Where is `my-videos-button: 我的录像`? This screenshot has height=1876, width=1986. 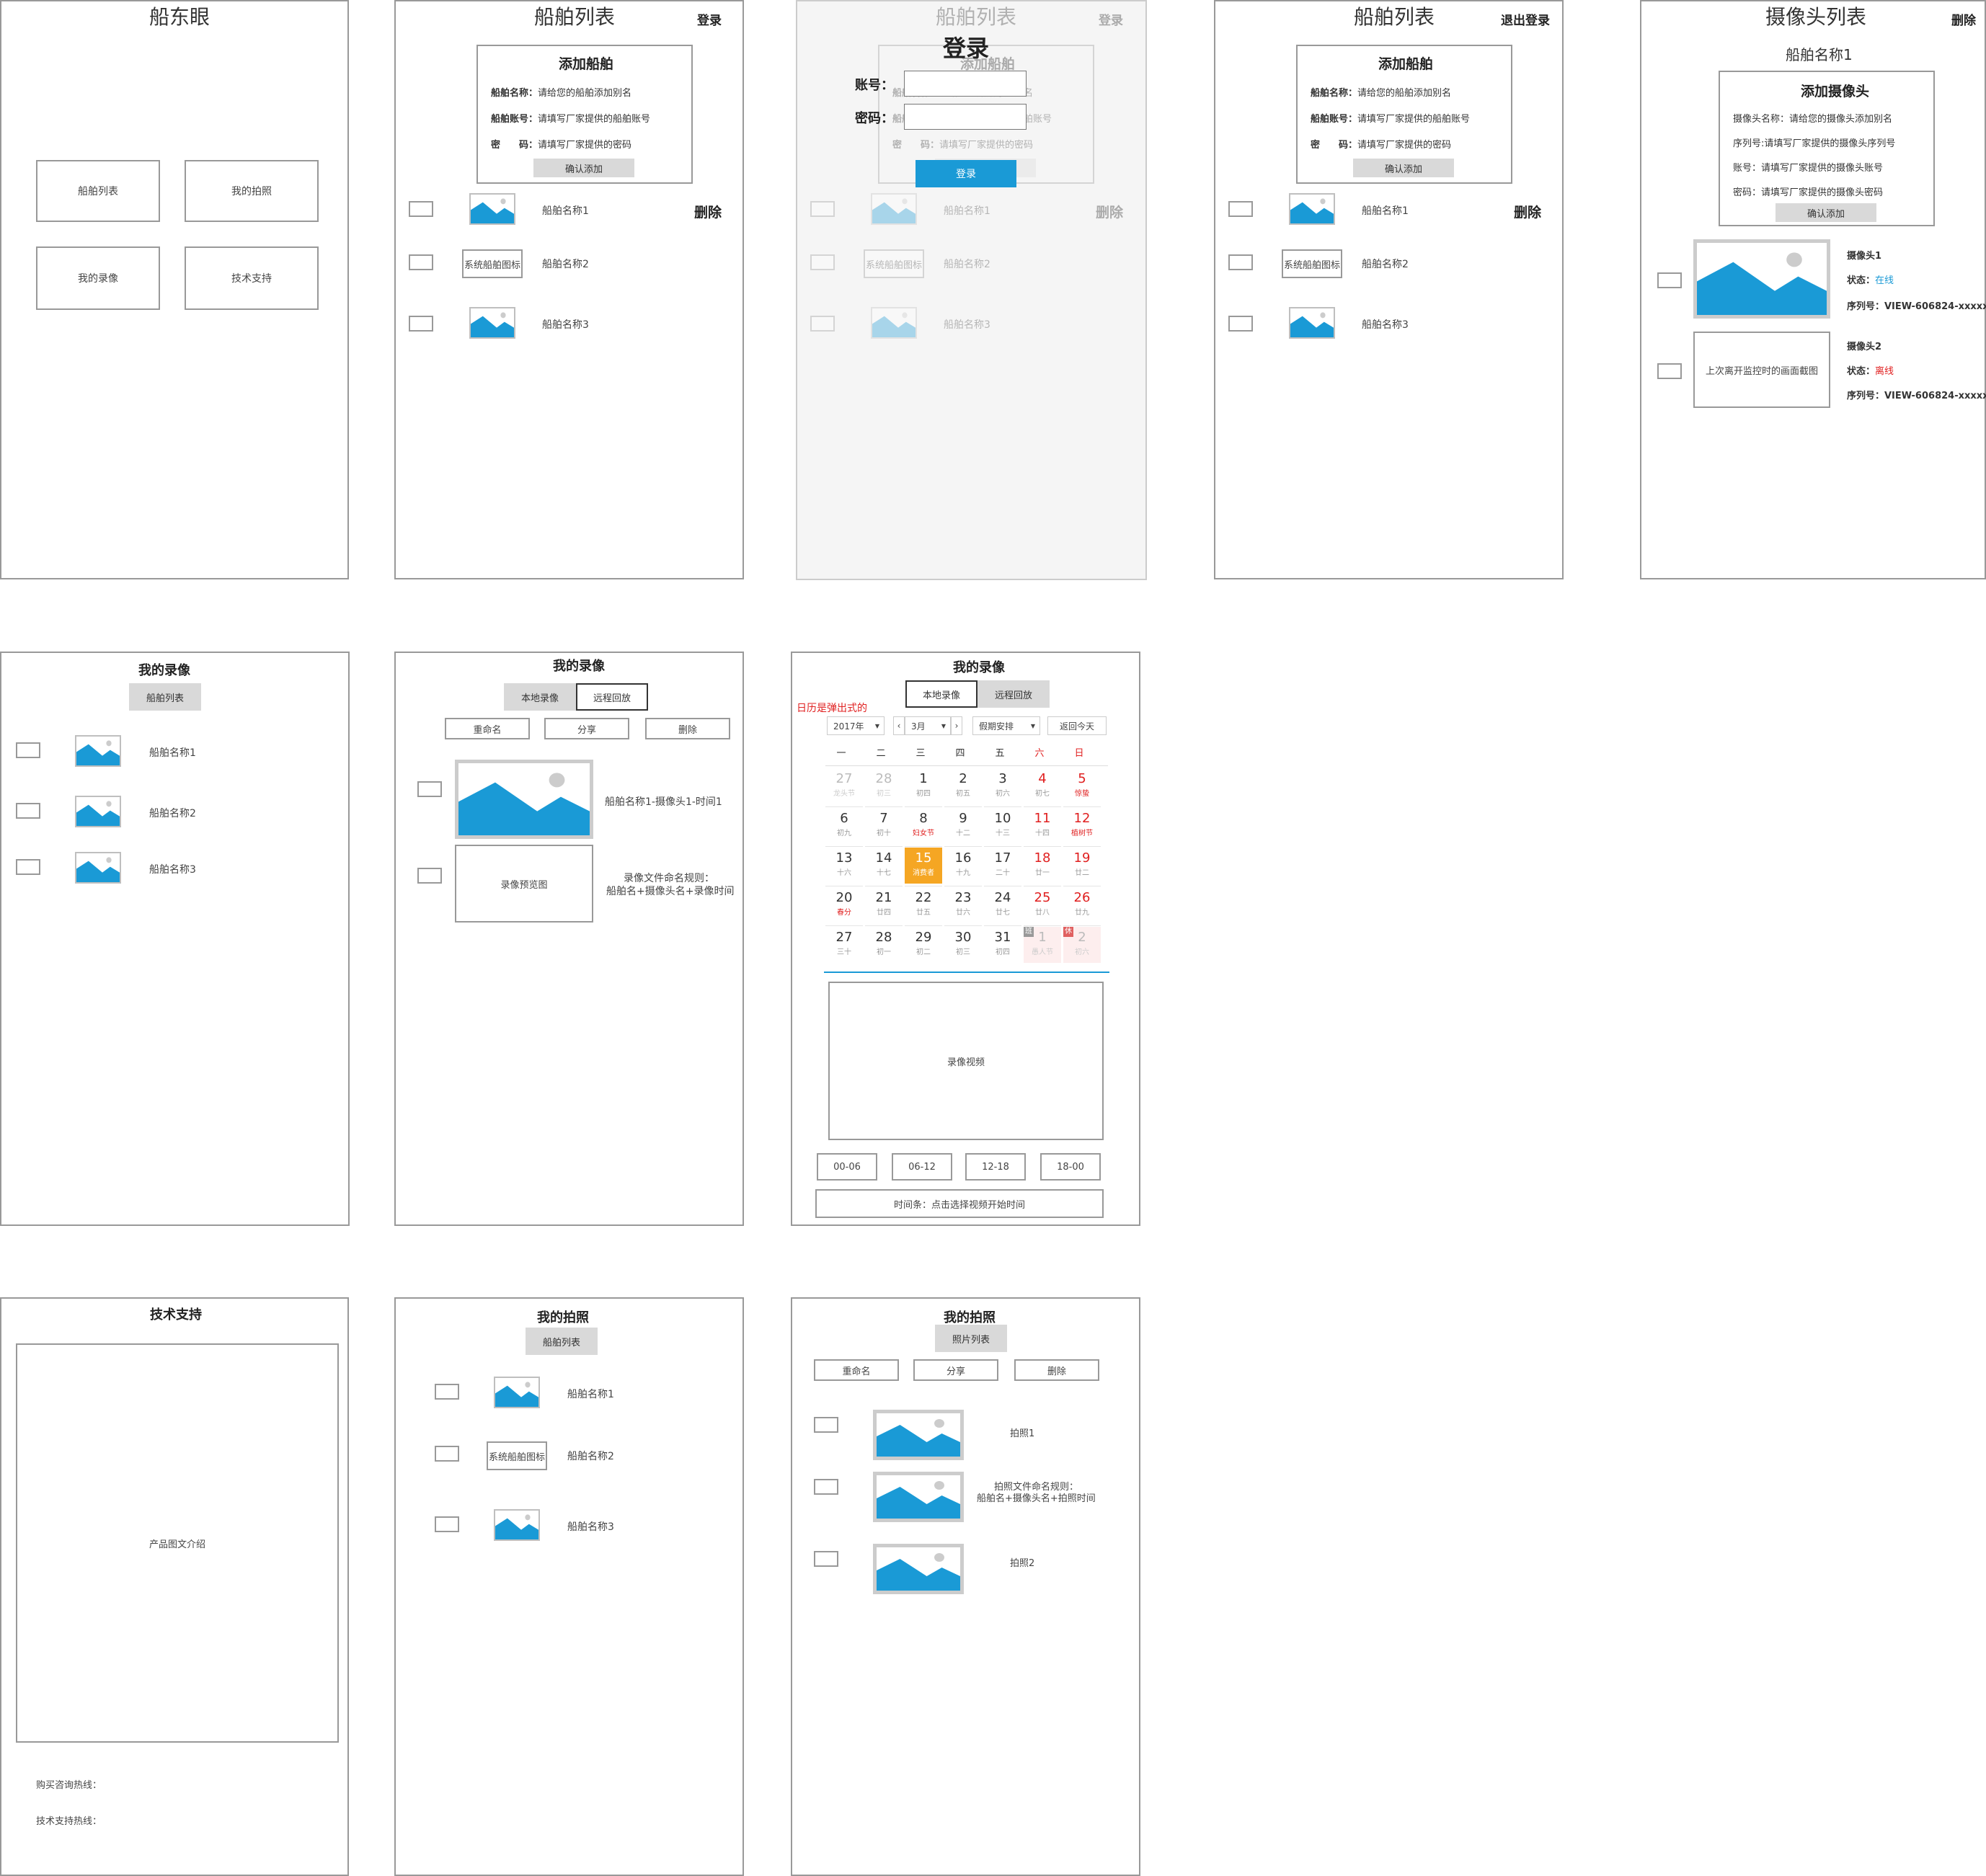
my-videos-button: 我的录像 is located at coordinates (98, 278).